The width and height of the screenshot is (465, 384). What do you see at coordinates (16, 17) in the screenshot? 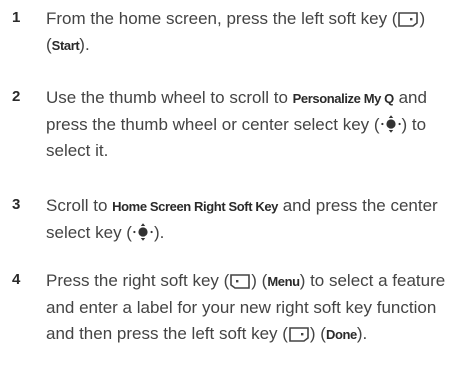
I see `step-number: 1` at bounding box center [16, 17].